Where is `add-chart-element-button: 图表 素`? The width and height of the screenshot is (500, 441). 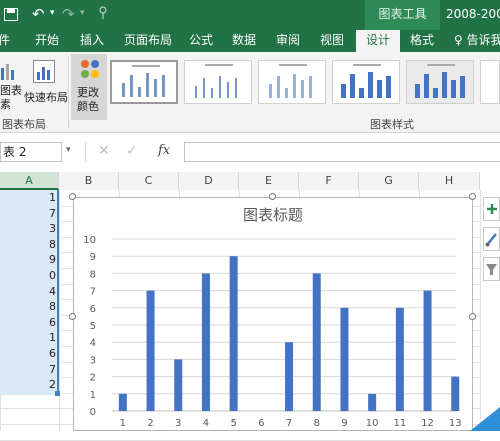 add-chart-element-button: 图表 素 is located at coordinates (11, 88).